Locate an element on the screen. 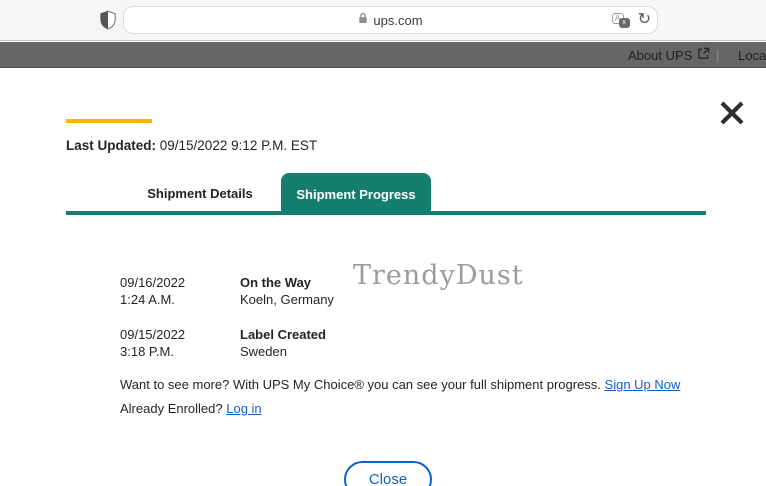 Image resolution: width=766 pixels, height=486 pixels. progress-time: 1:24 A.M. is located at coordinates (147, 299).